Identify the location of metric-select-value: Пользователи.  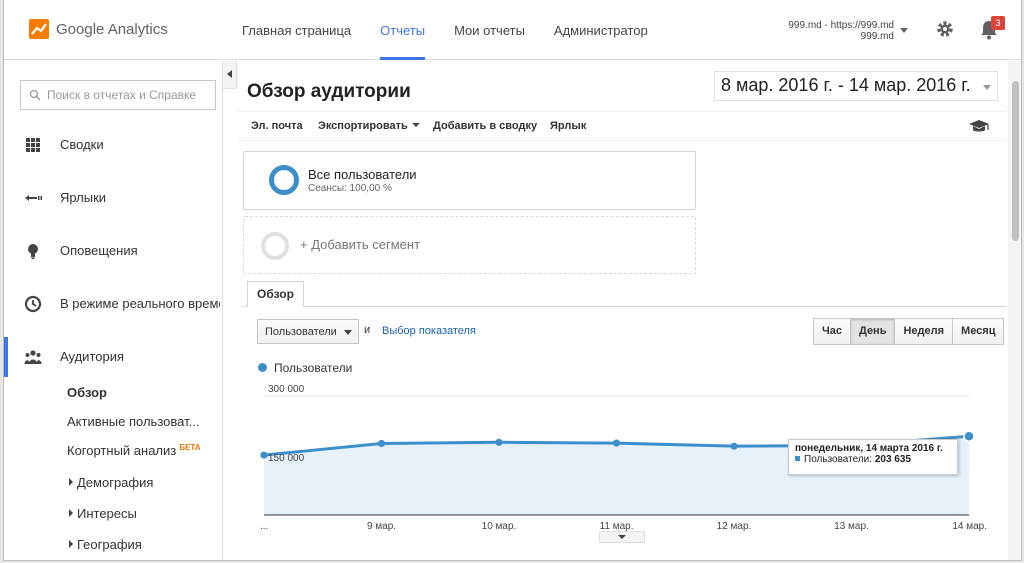
(301, 332).